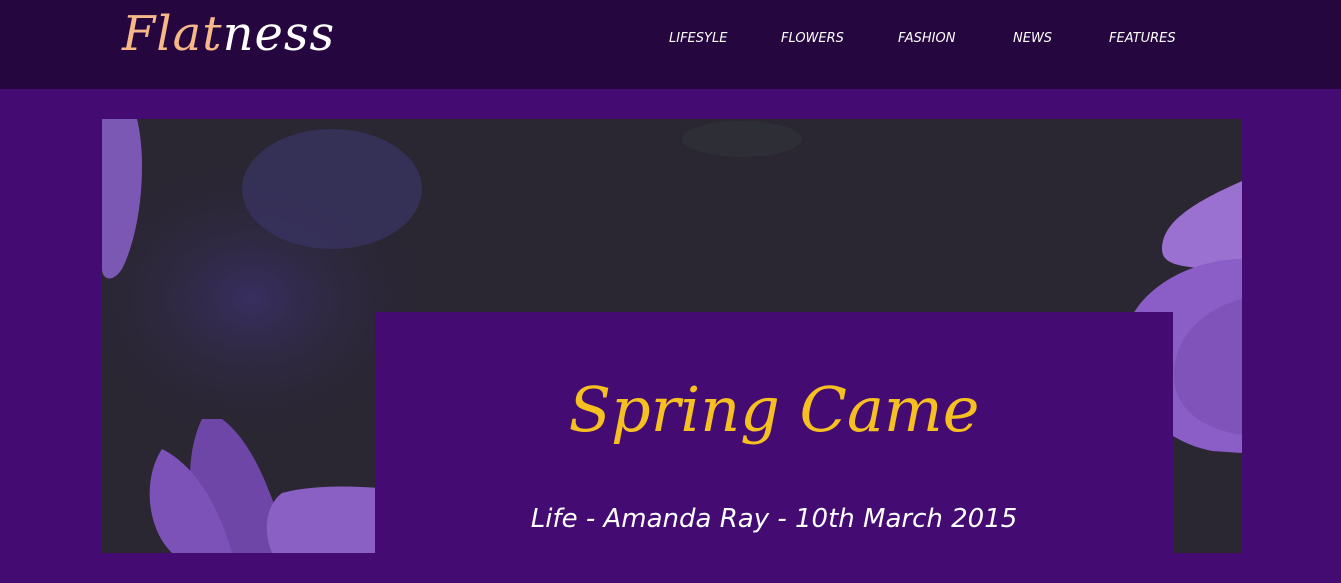 The width and height of the screenshot is (1341, 583). Describe the element at coordinates (698, 41) in the screenshot. I see `nav-item-lifestyle: LIFESYLE` at that location.